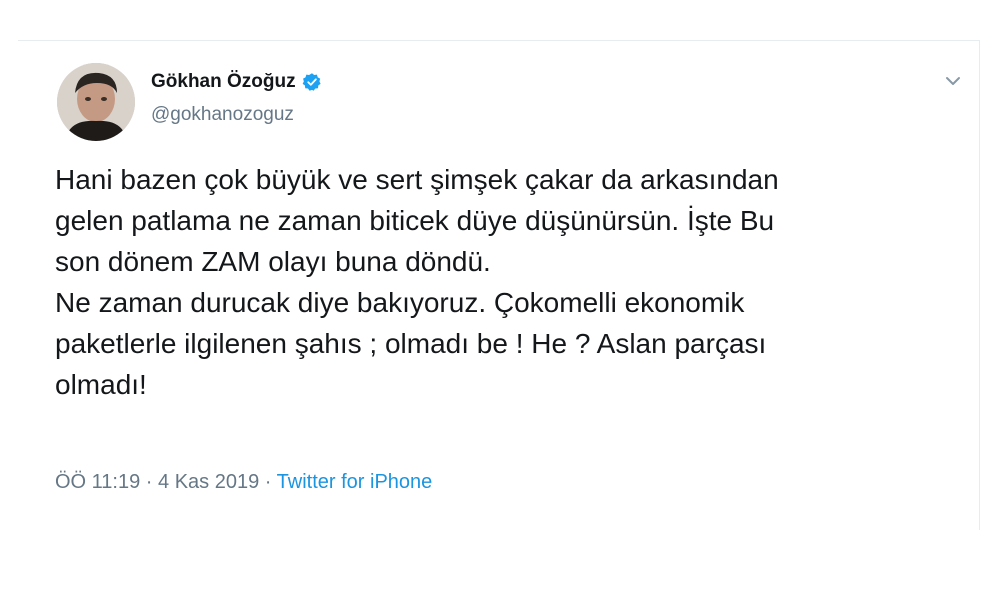 The image size is (1000, 600). Describe the element at coordinates (355, 482) in the screenshot. I see `tweet-source-link: Twitter for iPhone` at that location.